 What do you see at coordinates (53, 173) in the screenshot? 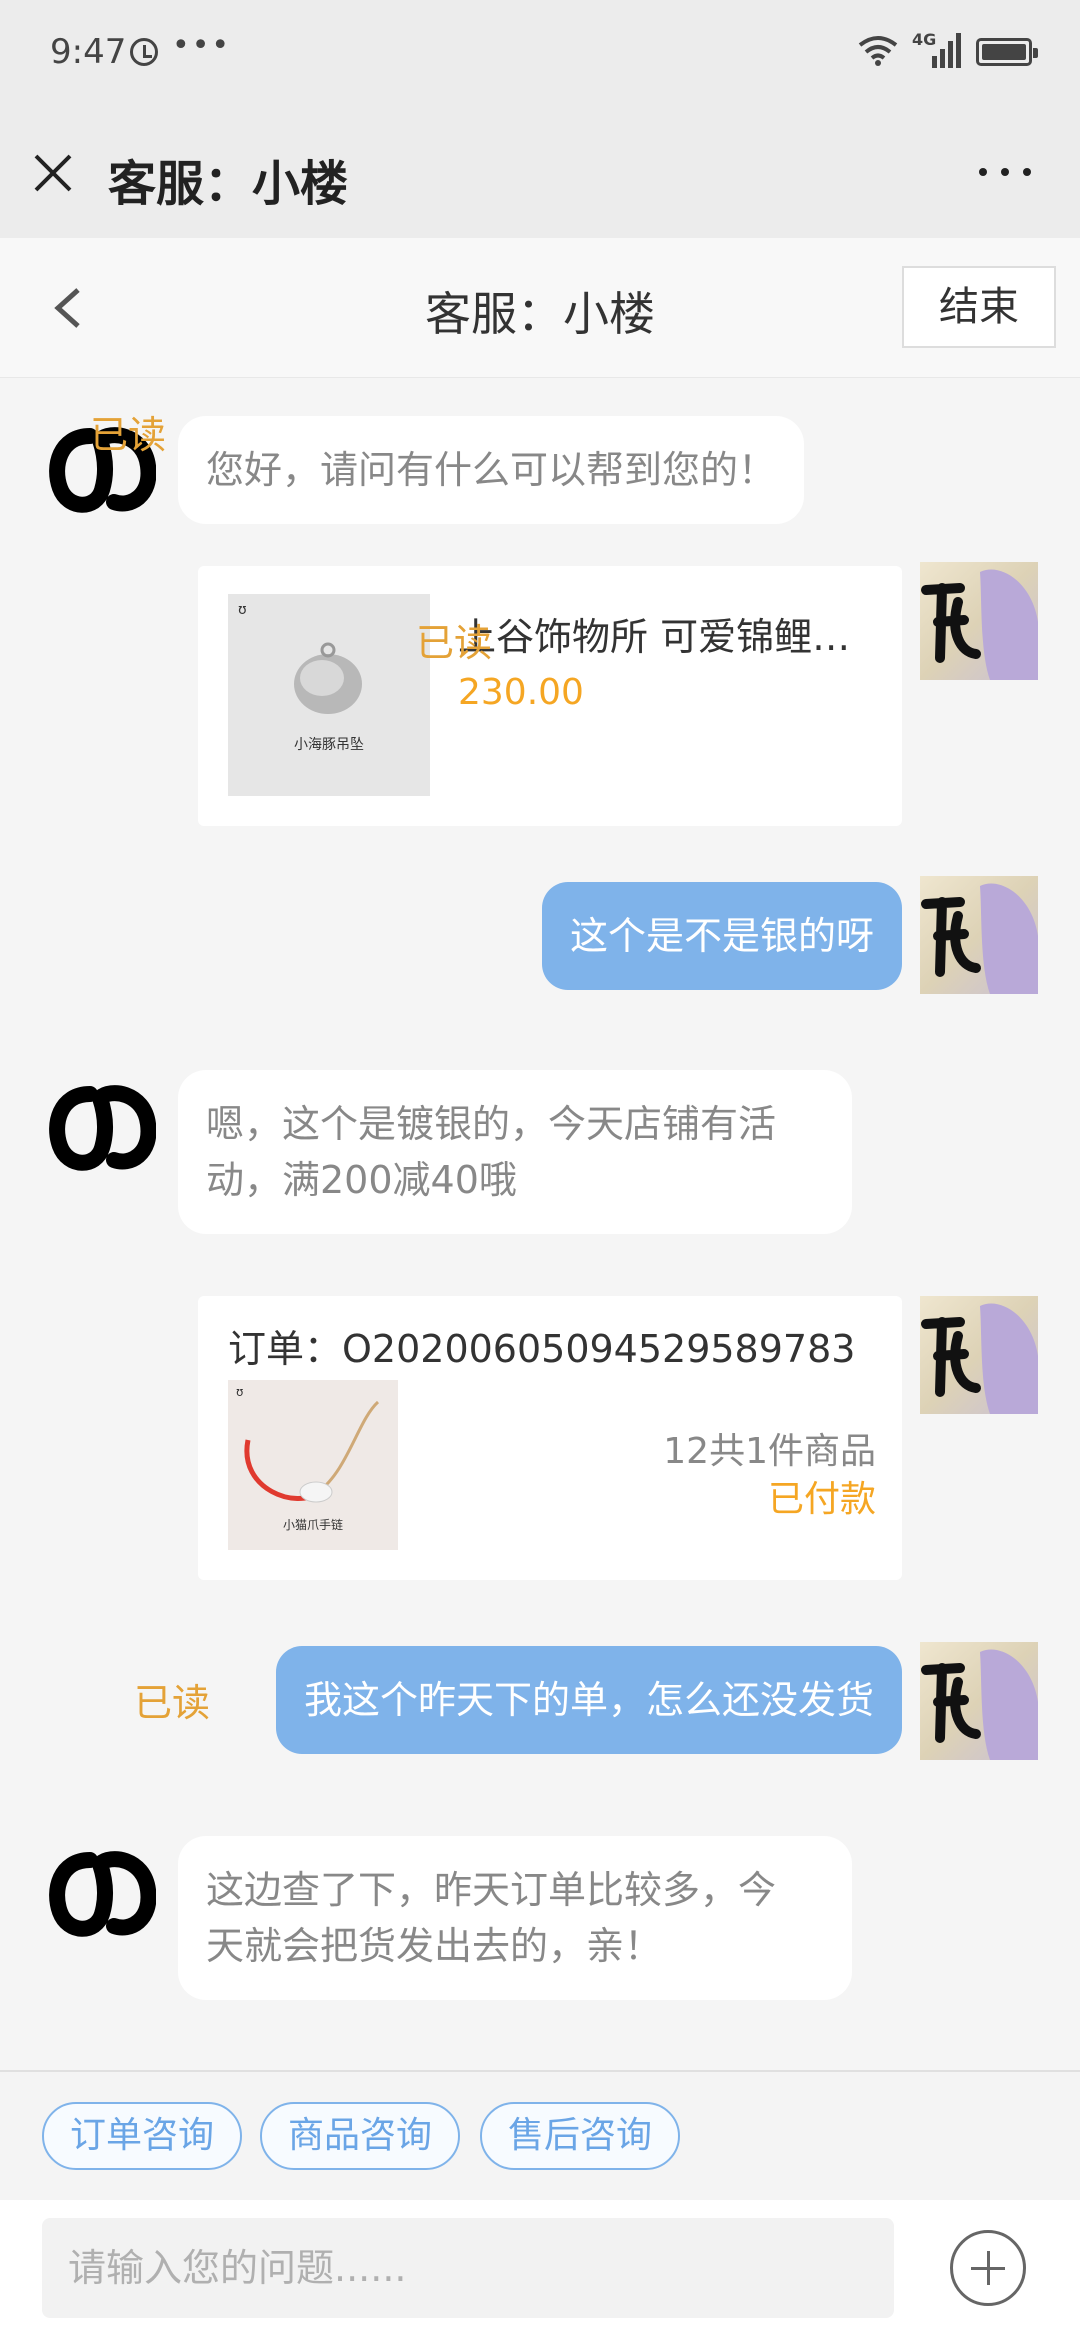
I see `close-icon` at bounding box center [53, 173].